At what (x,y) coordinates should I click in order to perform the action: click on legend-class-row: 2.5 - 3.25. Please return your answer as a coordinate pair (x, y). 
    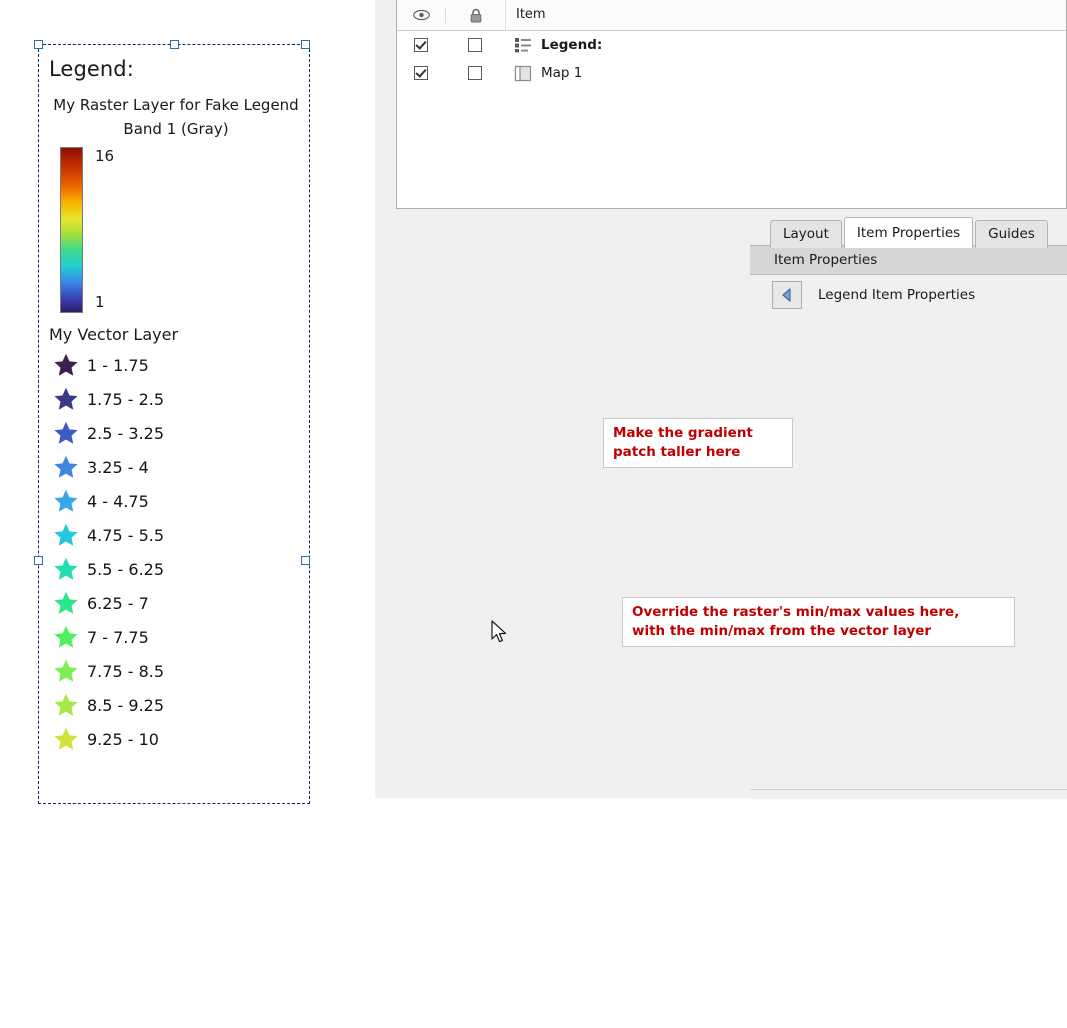
    Looking at the image, I should click on (178, 433).